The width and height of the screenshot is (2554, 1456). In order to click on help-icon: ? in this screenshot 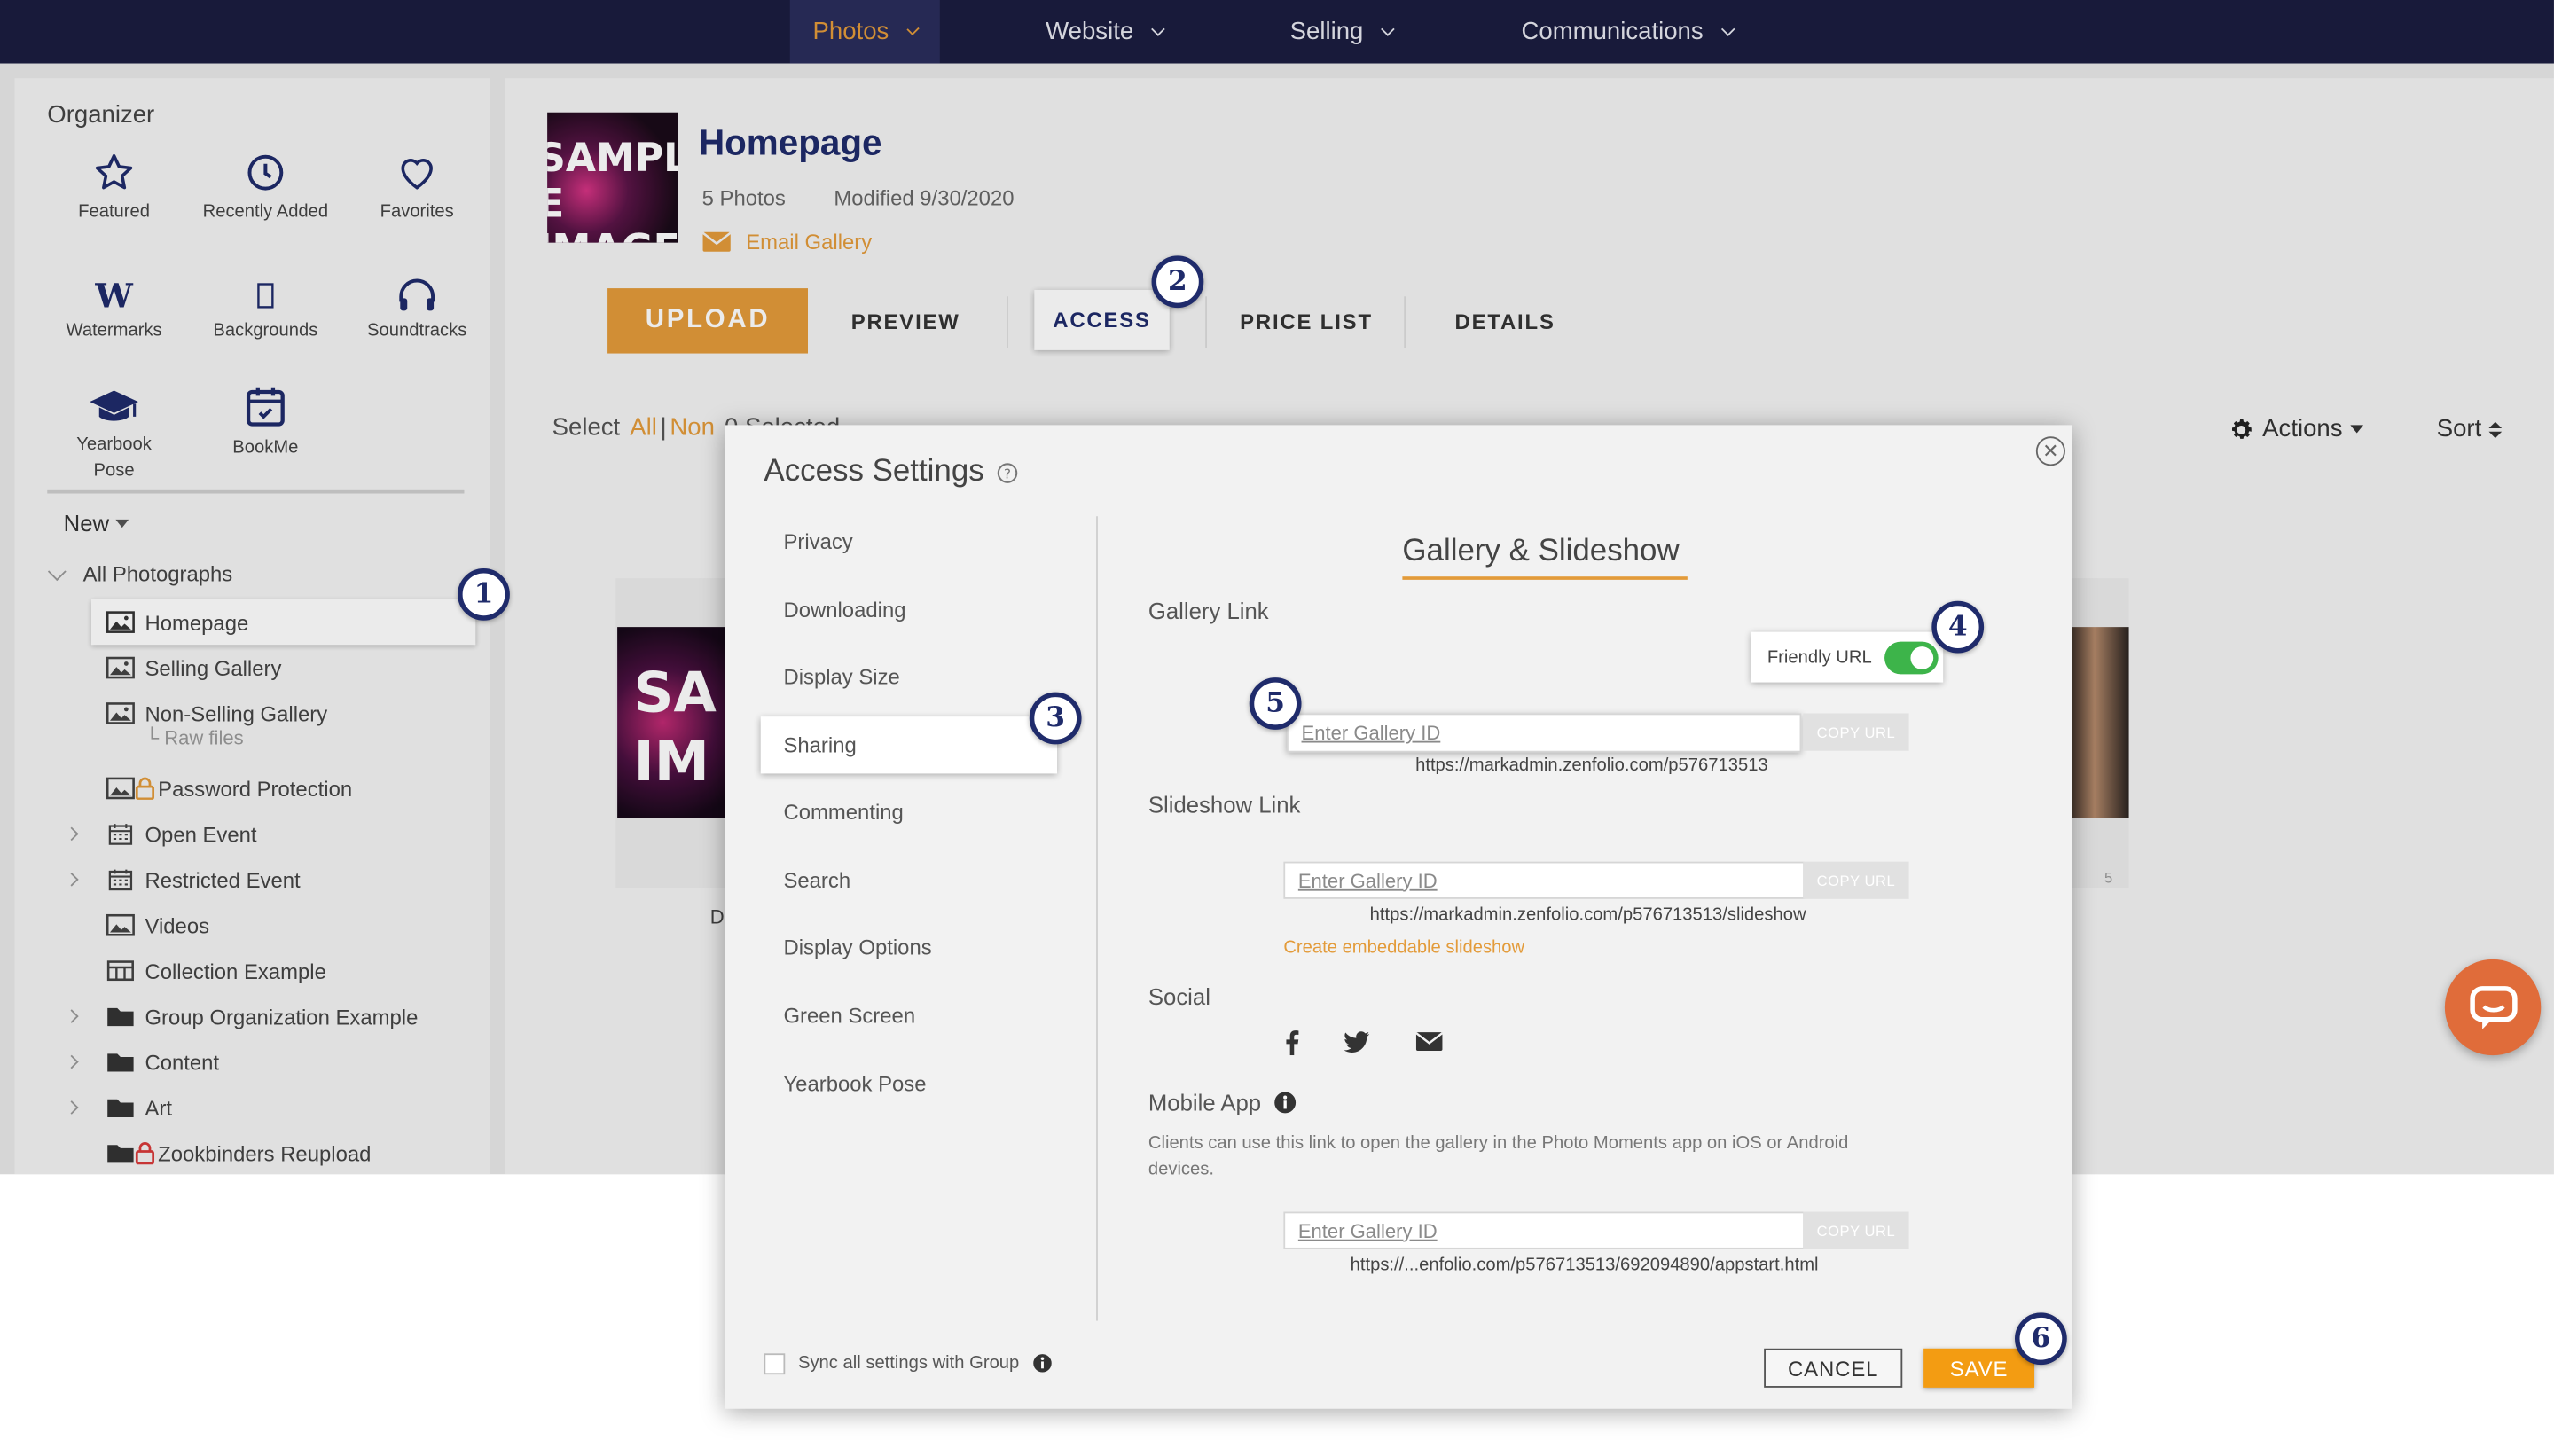, I will do `click(1007, 472)`.